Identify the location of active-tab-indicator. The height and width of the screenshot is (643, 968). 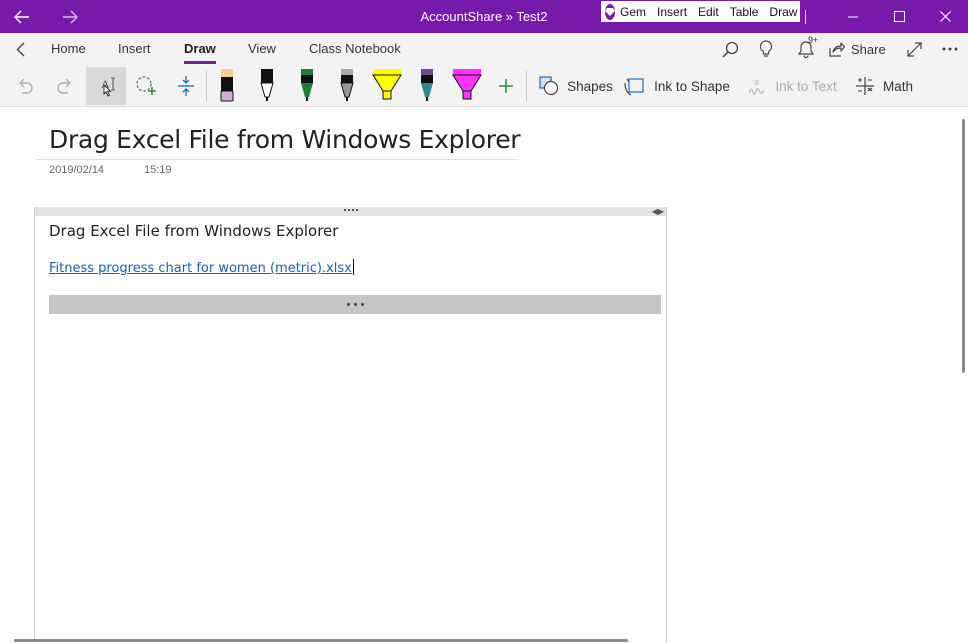
(200, 62).